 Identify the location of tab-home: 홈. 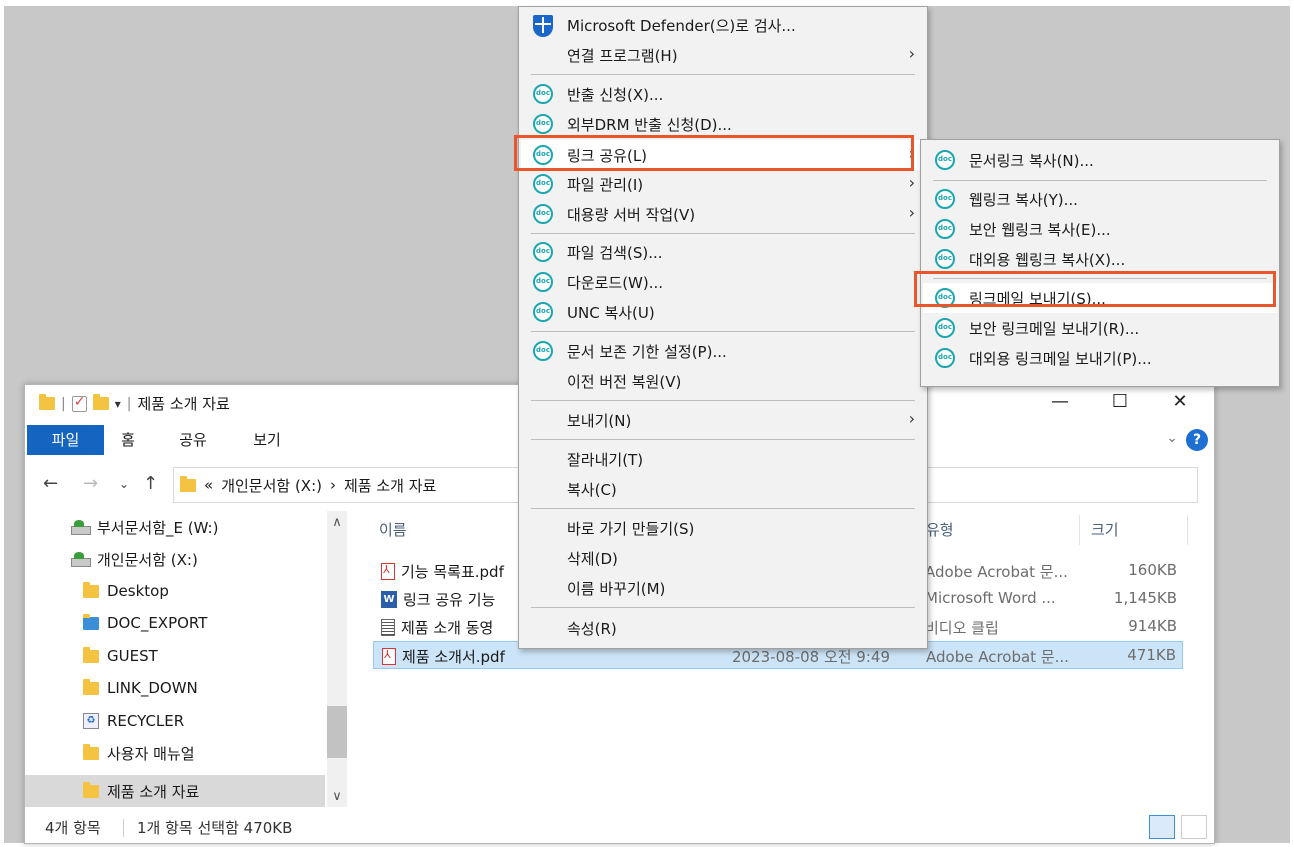
(128, 440).